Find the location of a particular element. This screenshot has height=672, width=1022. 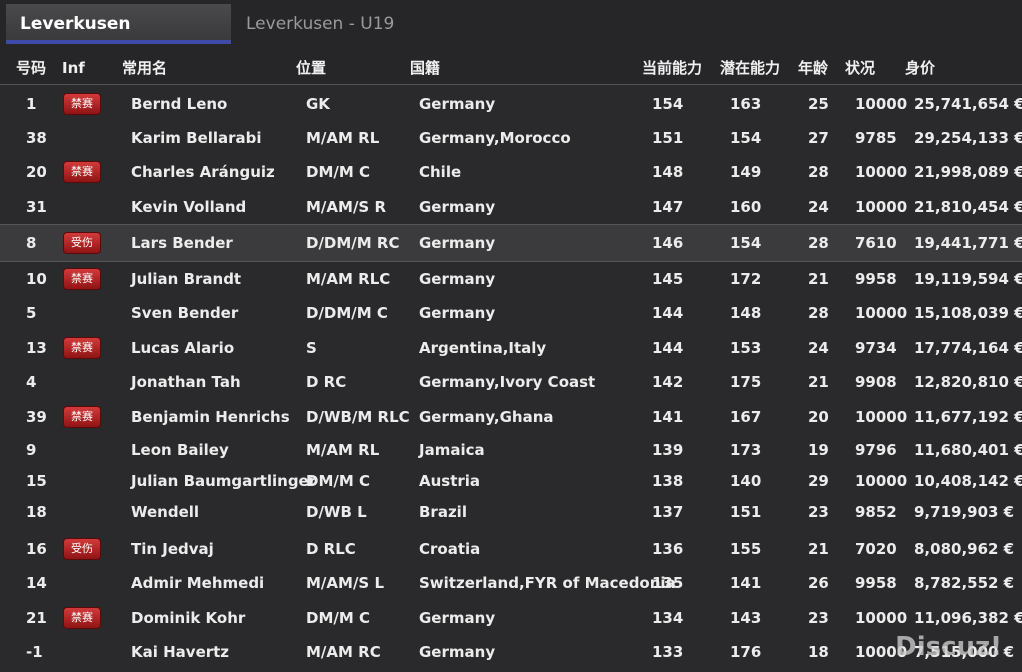

cell-condition: 9958 is located at coordinates (876, 279).